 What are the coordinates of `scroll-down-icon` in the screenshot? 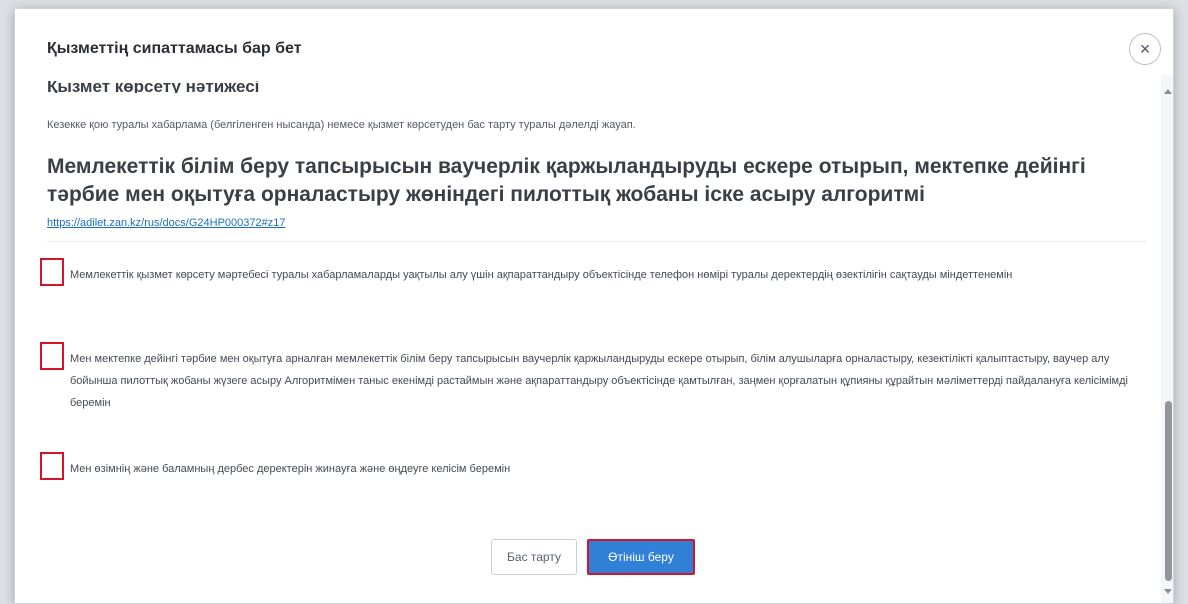 It's located at (1168, 591).